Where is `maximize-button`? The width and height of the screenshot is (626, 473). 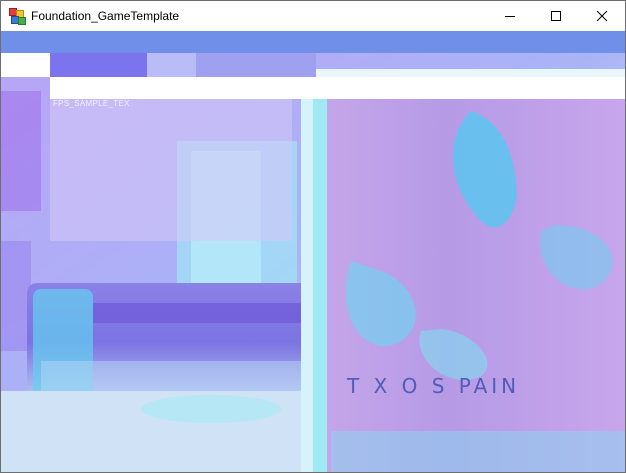 maximize-button is located at coordinates (556, 16).